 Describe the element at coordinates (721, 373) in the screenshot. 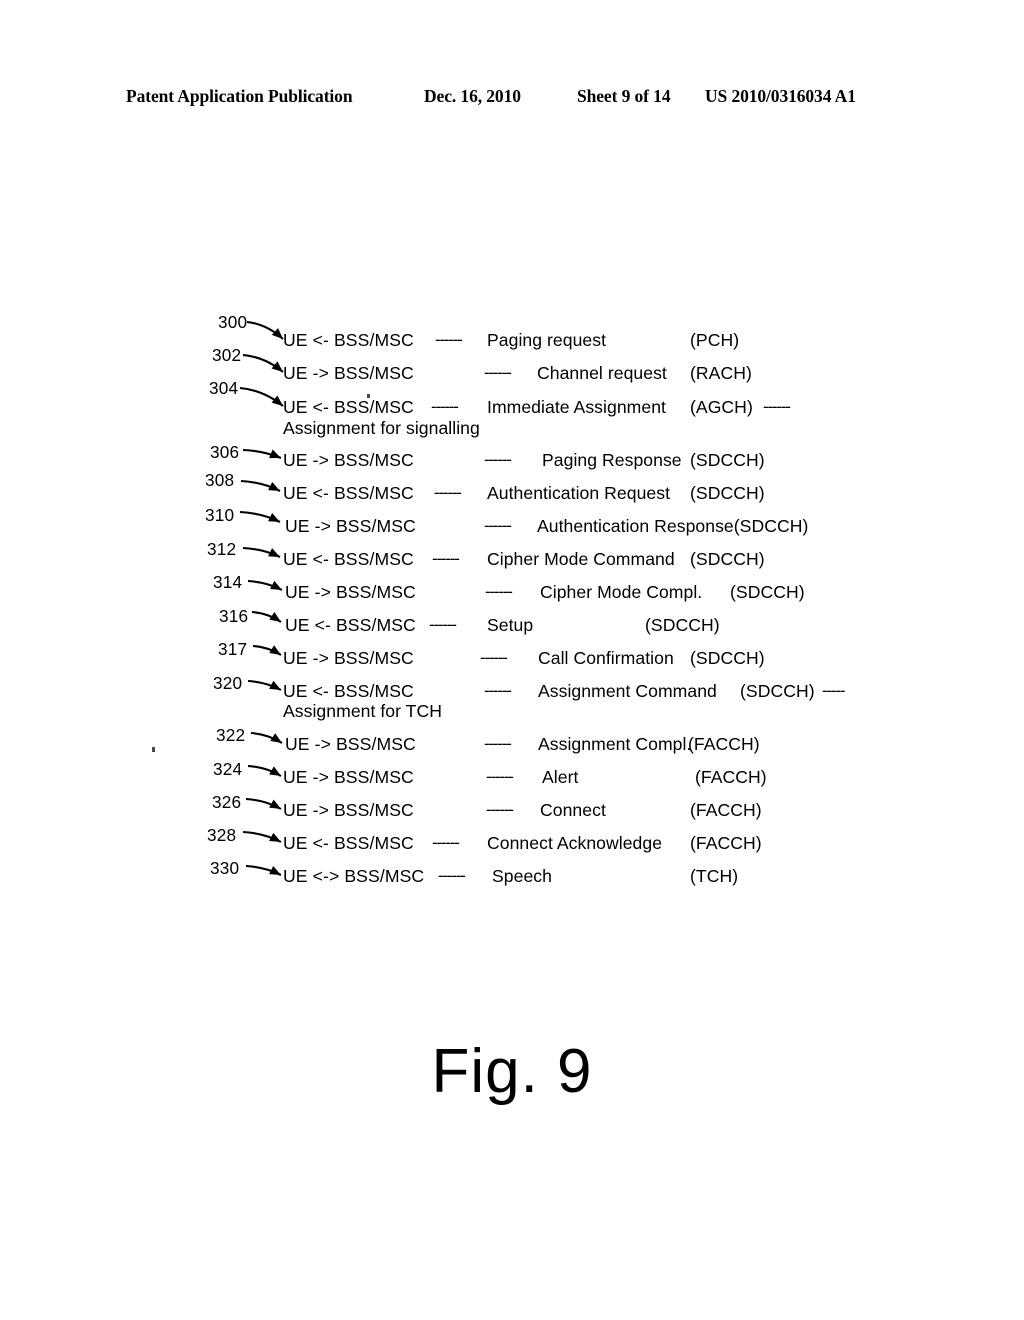

I see `channel-label: (RACH)` at that location.